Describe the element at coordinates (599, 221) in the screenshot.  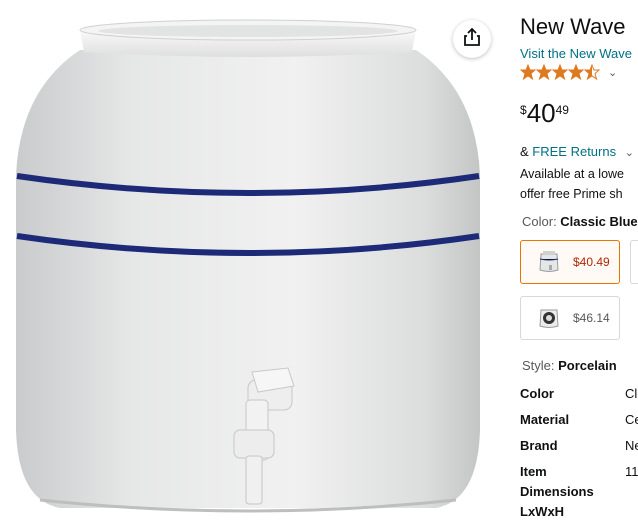
I see `color-value: Classic Blue` at that location.